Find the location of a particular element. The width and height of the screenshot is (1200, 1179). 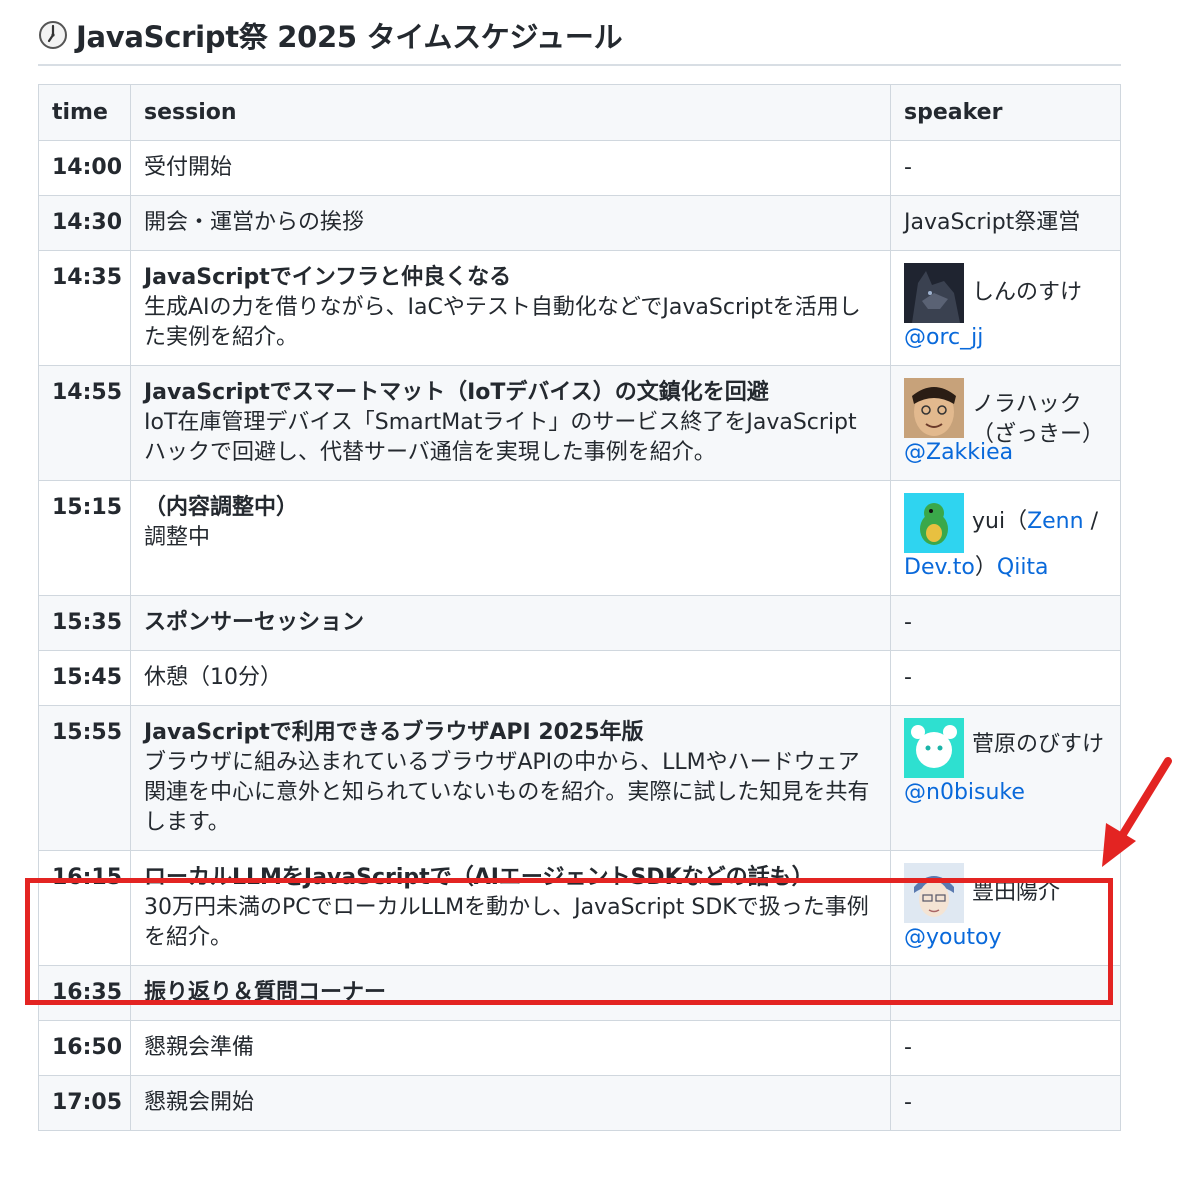

red-arrow-icon is located at coordinates (1137, 812).